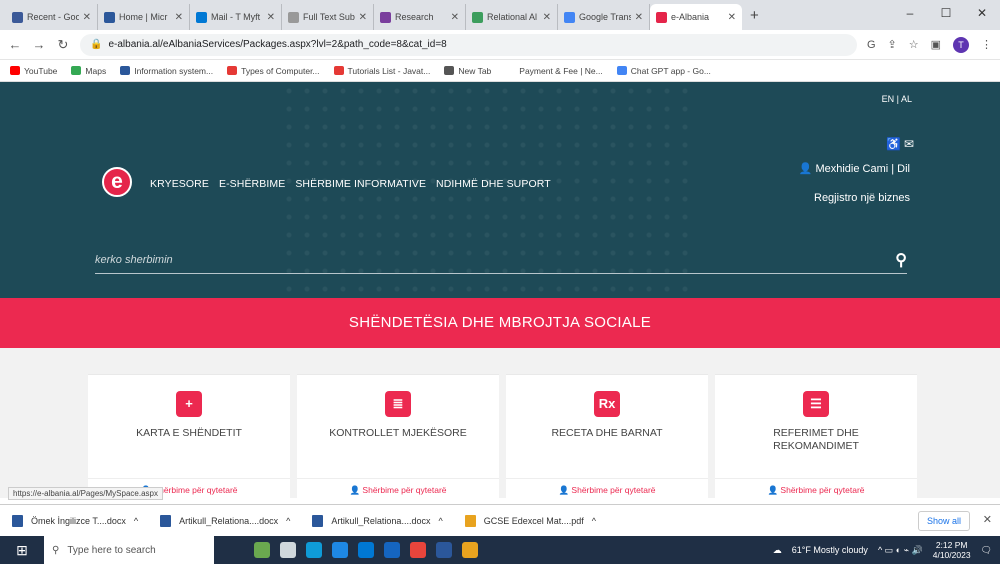 This screenshot has width=1000, height=564. What do you see at coordinates (530, 520) in the screenshot?
I see `download-item: GCSE Edexcel Mat....pdf ^` at bounding box center [530, 520].